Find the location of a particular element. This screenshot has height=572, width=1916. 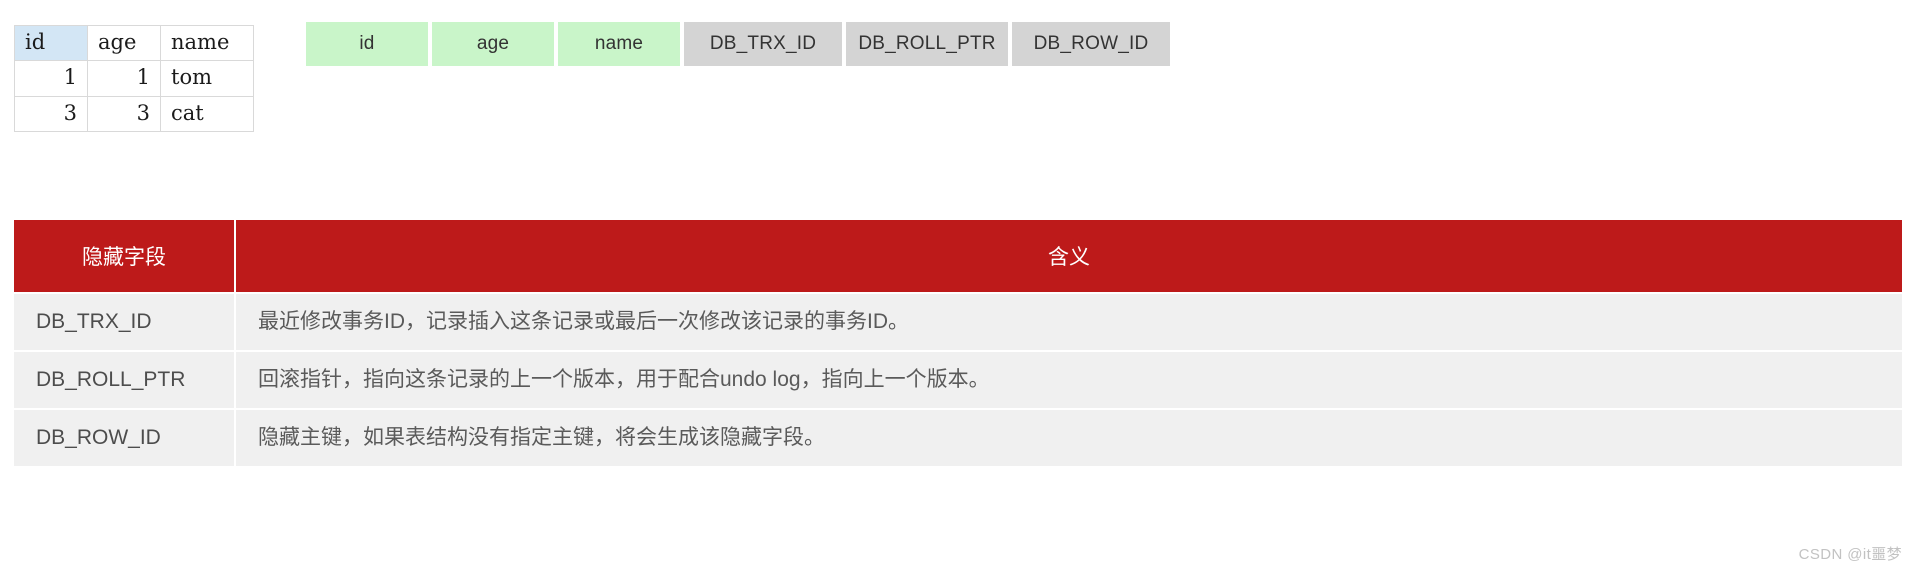

record-header-name: name is located at coordinates (207, 43).